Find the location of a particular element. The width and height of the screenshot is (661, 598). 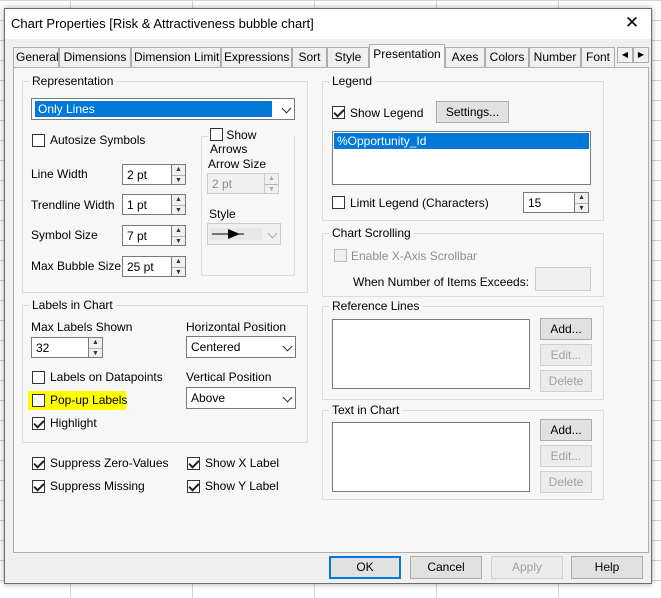

when-exceeds-input is located at coordinates (563, 279).